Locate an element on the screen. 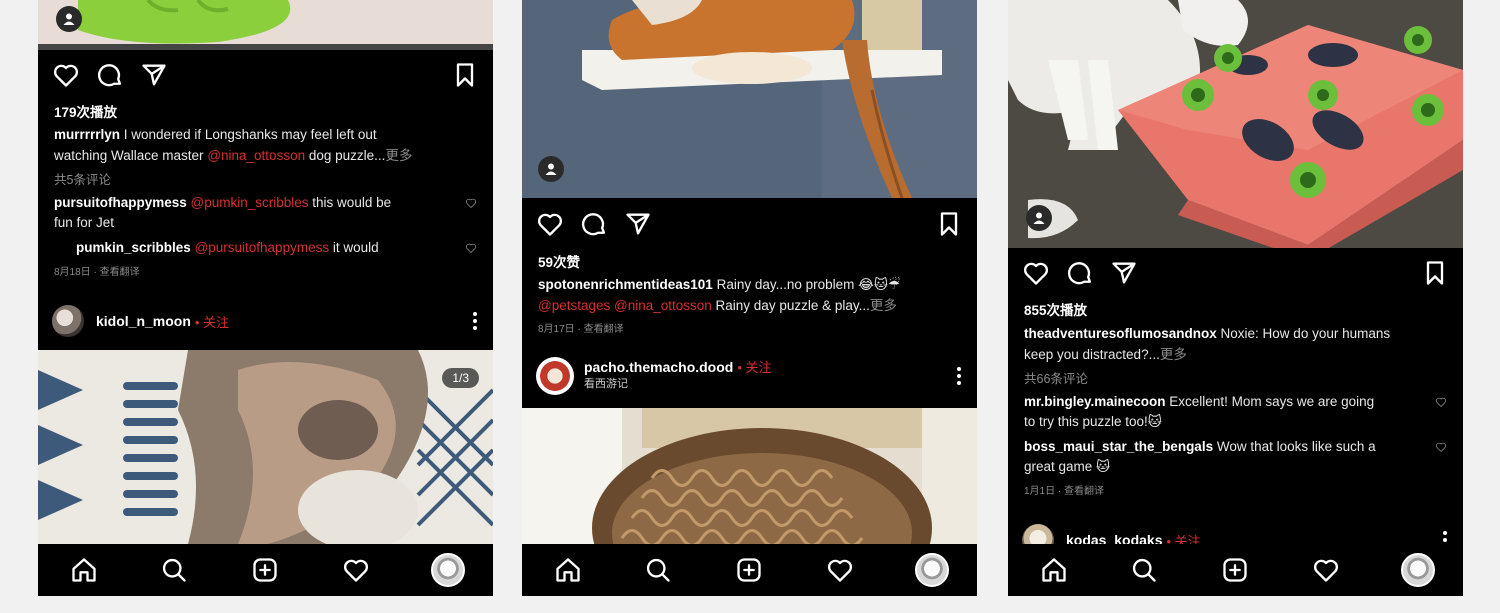 This screenshot has width=1500, height=613. comment-username: boss_maui_star_the_bengals is located at coordinates (1118, 446).